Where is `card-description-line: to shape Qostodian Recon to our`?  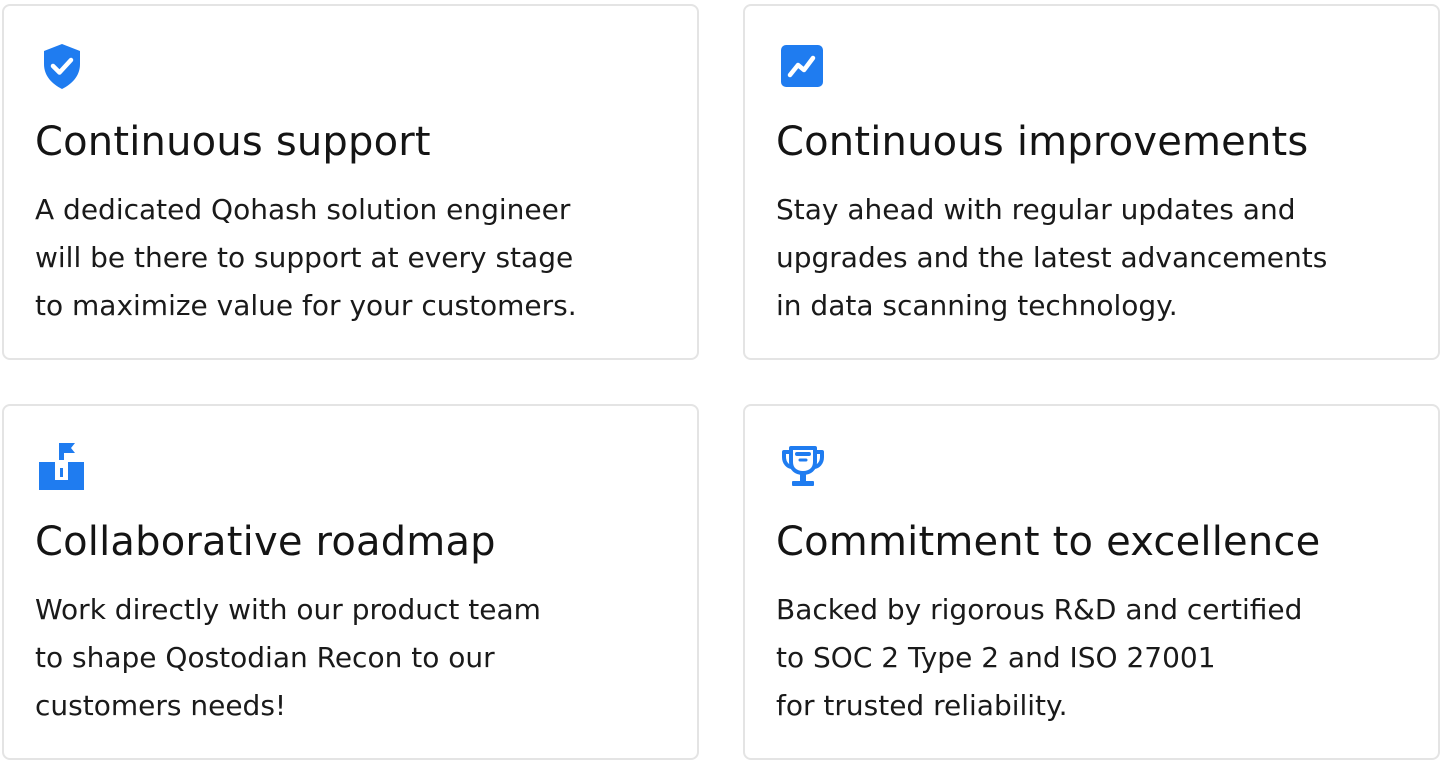 card-description-line: to shape Qostodian Recon to our is located at coordinates (265, 657).